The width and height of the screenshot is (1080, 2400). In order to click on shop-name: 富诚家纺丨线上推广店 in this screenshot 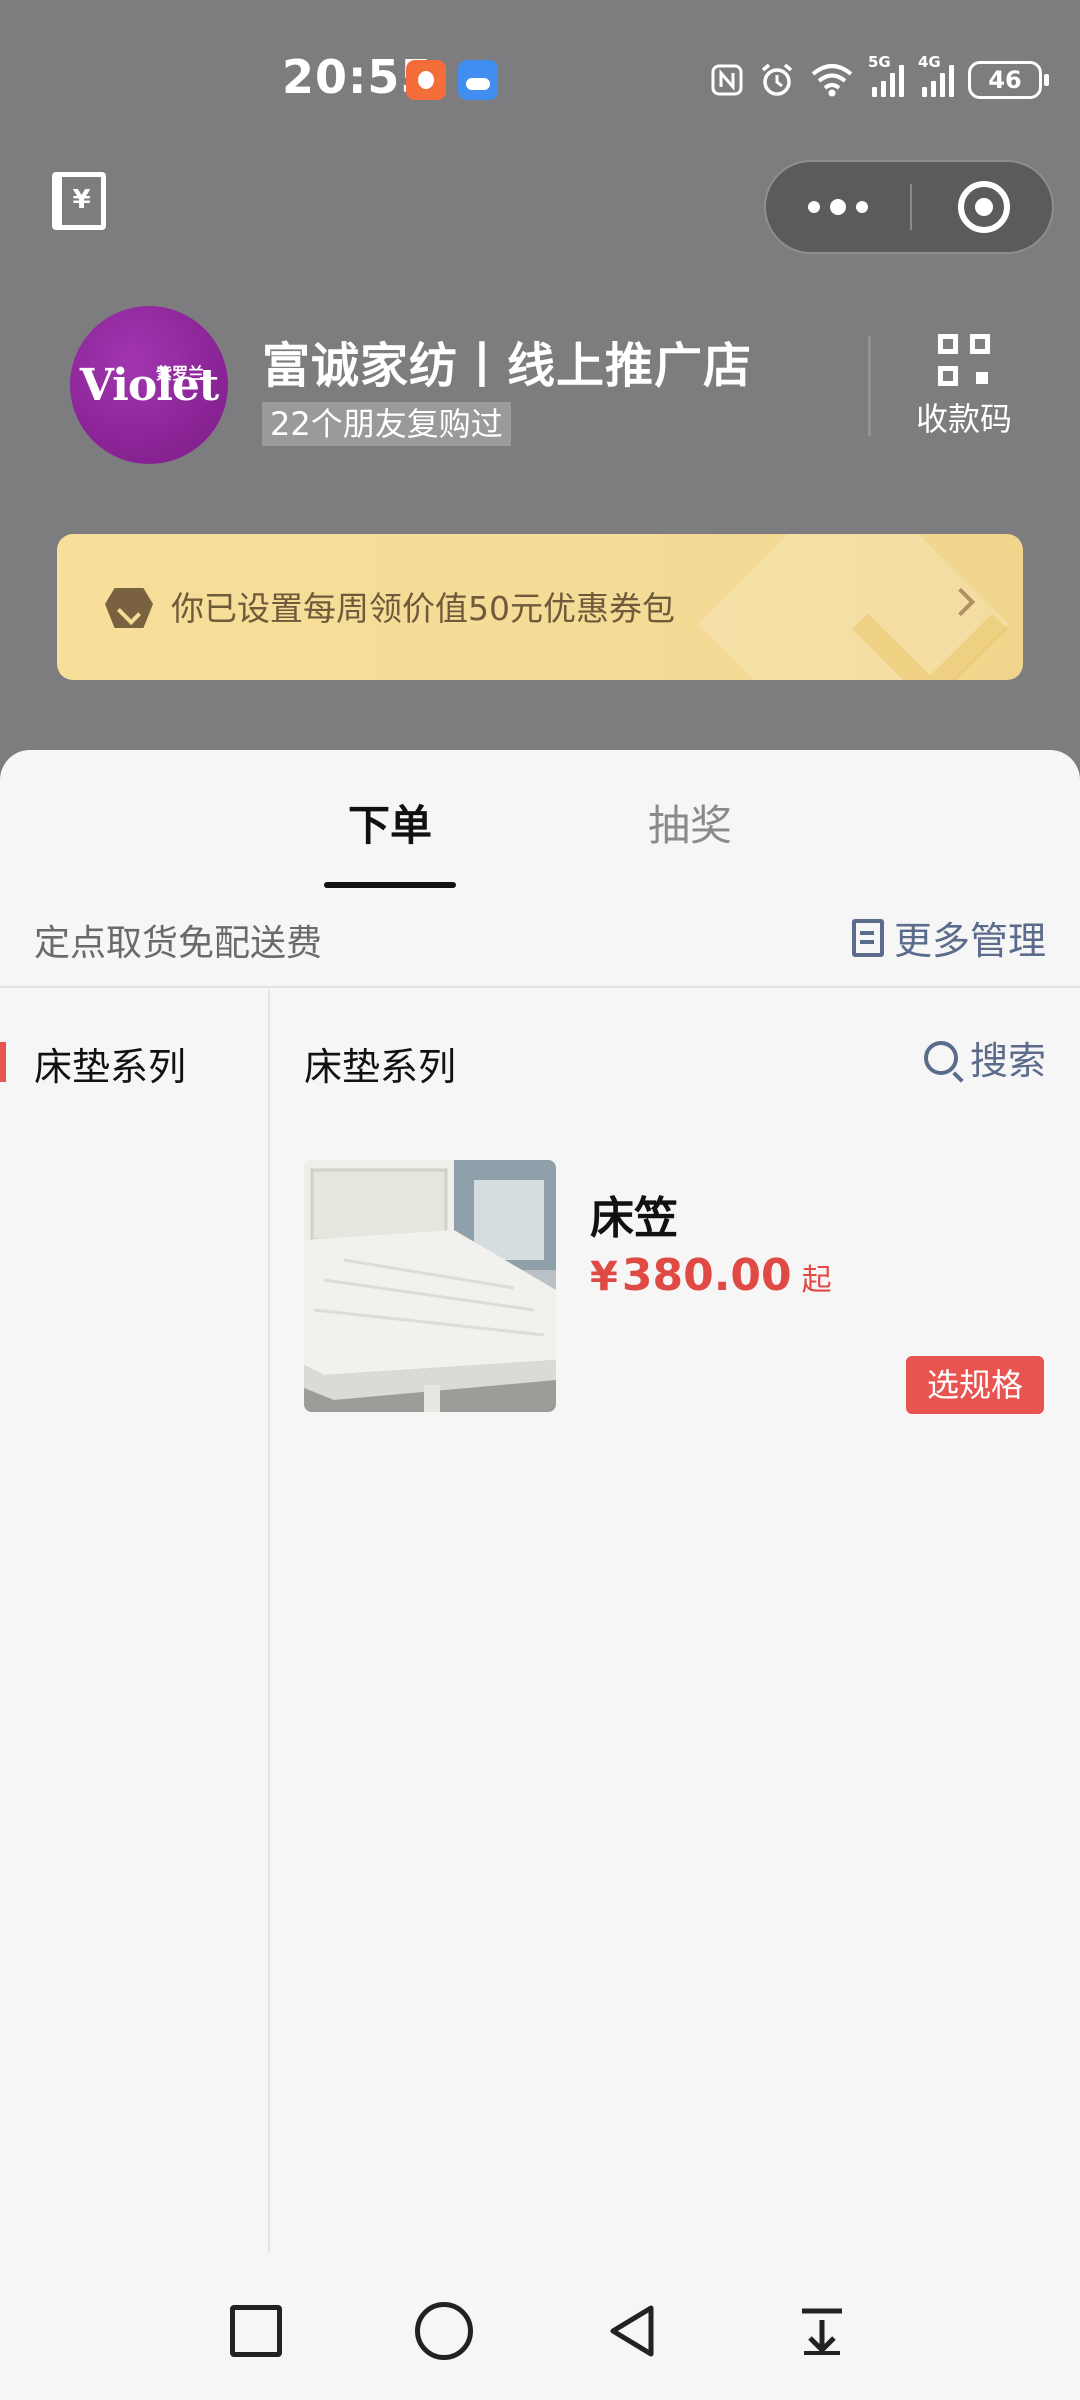, I will do `click(507, 366)`.